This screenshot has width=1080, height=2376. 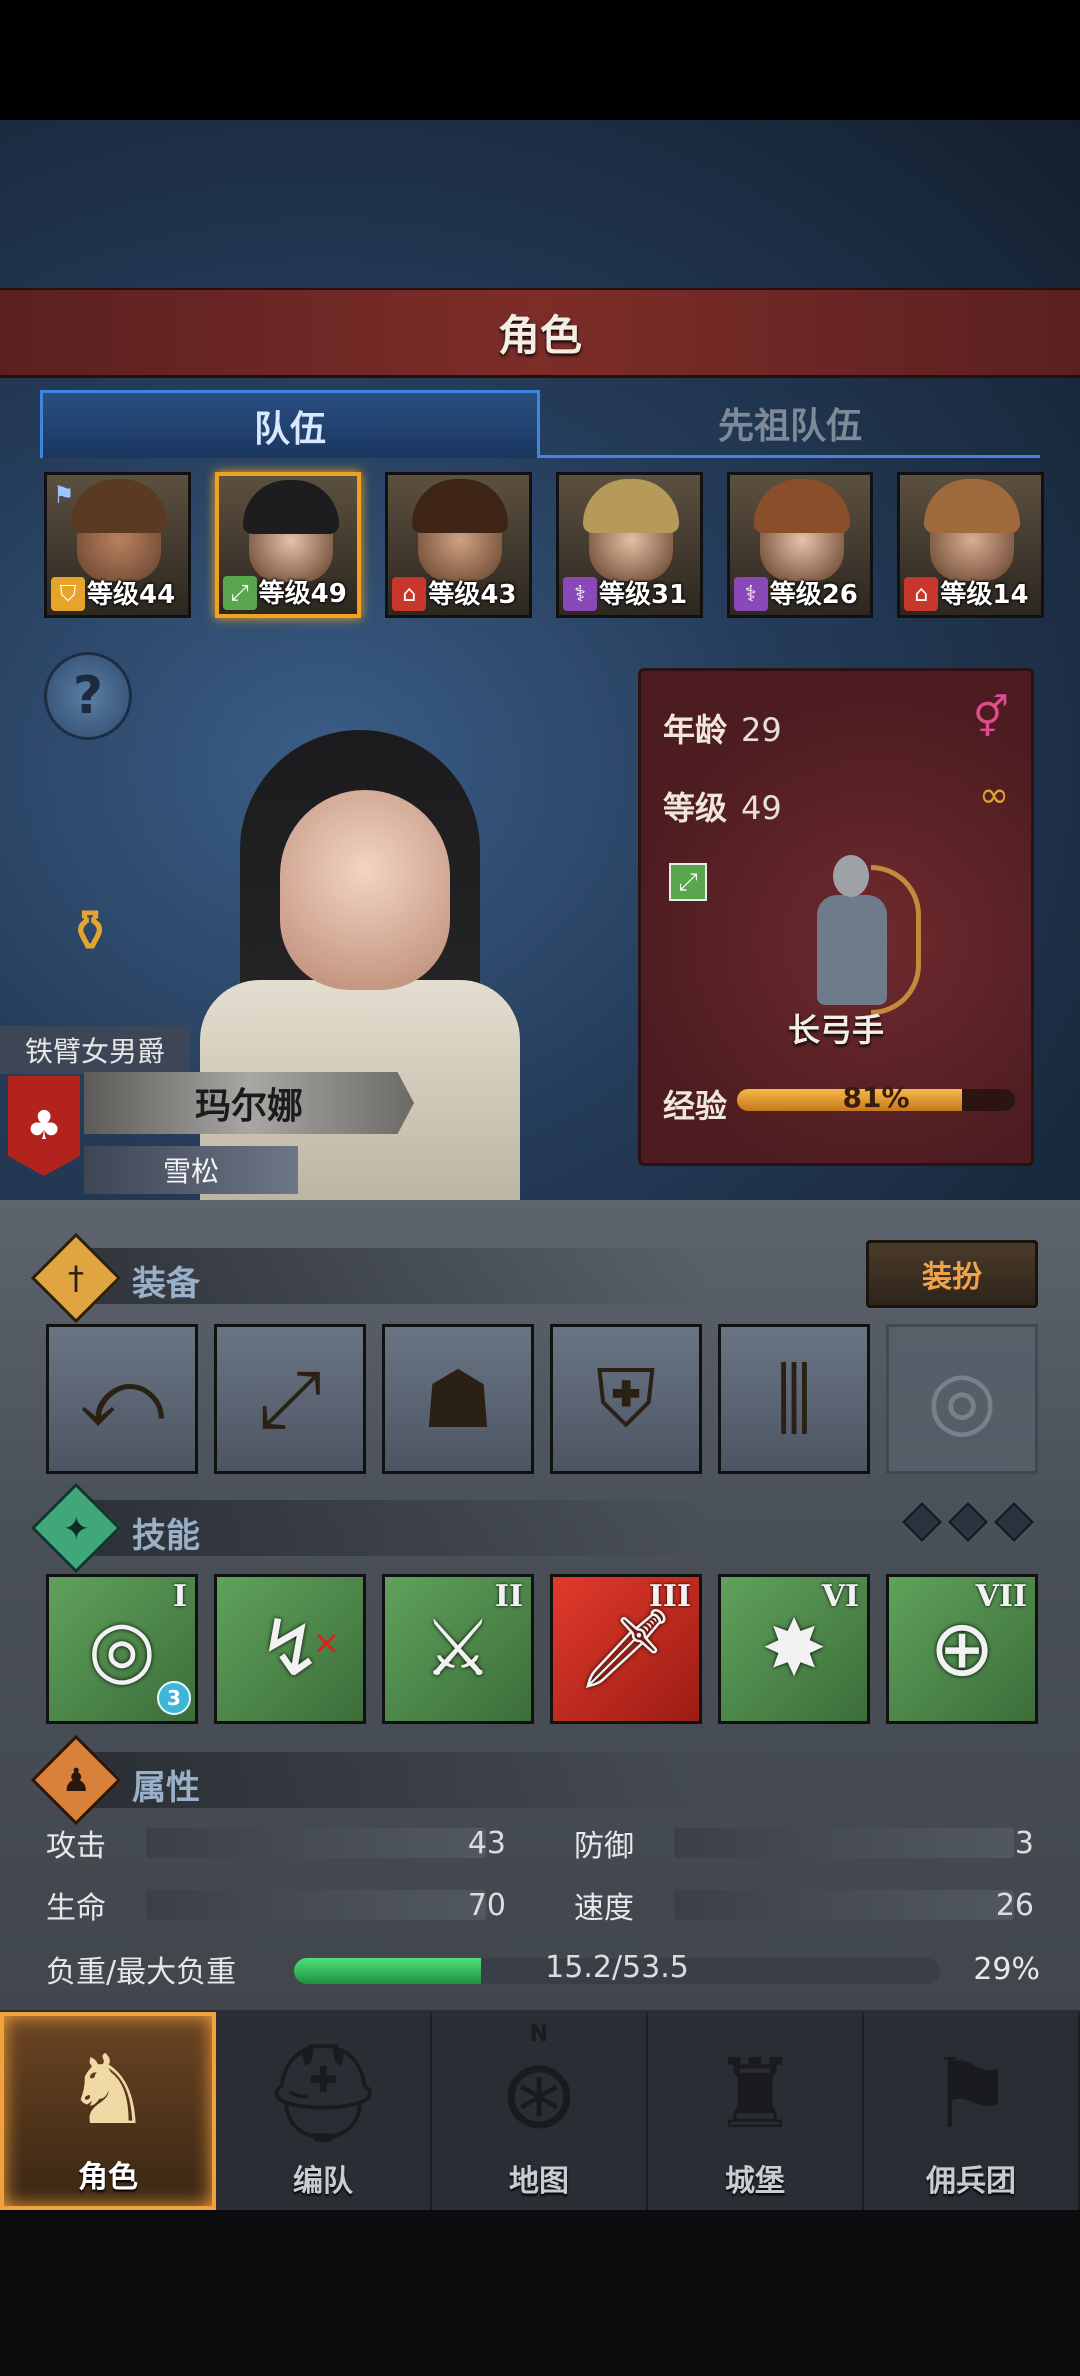 What do you see at coordinates (166, 1284) in the screenshot?
I see `equipment-title: 装备` at bounding box center [166, 1284].